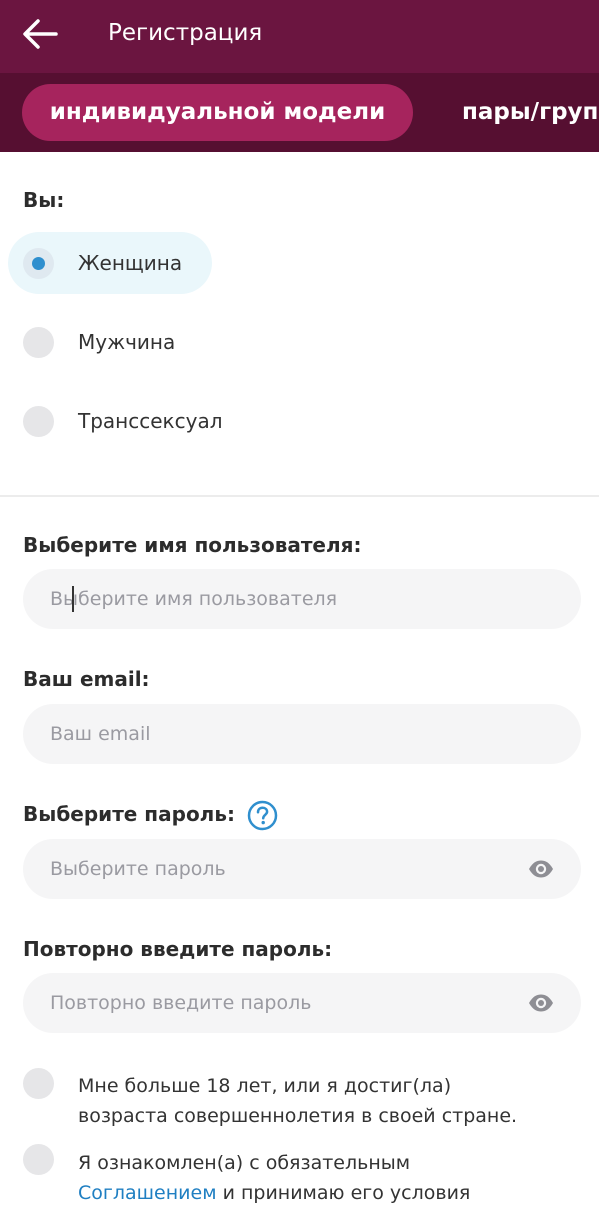 This screenshot has width=599, height=1208. I want to click on radio-label: Женщина, so click(130, 263).